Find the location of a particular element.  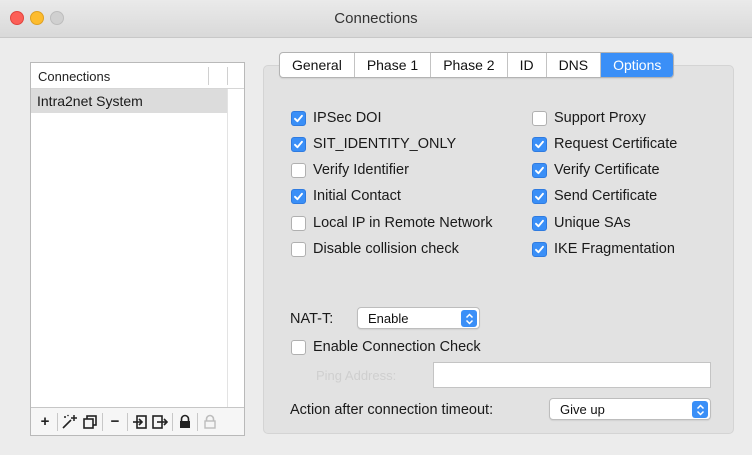

export-icon is located at coordinates (160, 421).